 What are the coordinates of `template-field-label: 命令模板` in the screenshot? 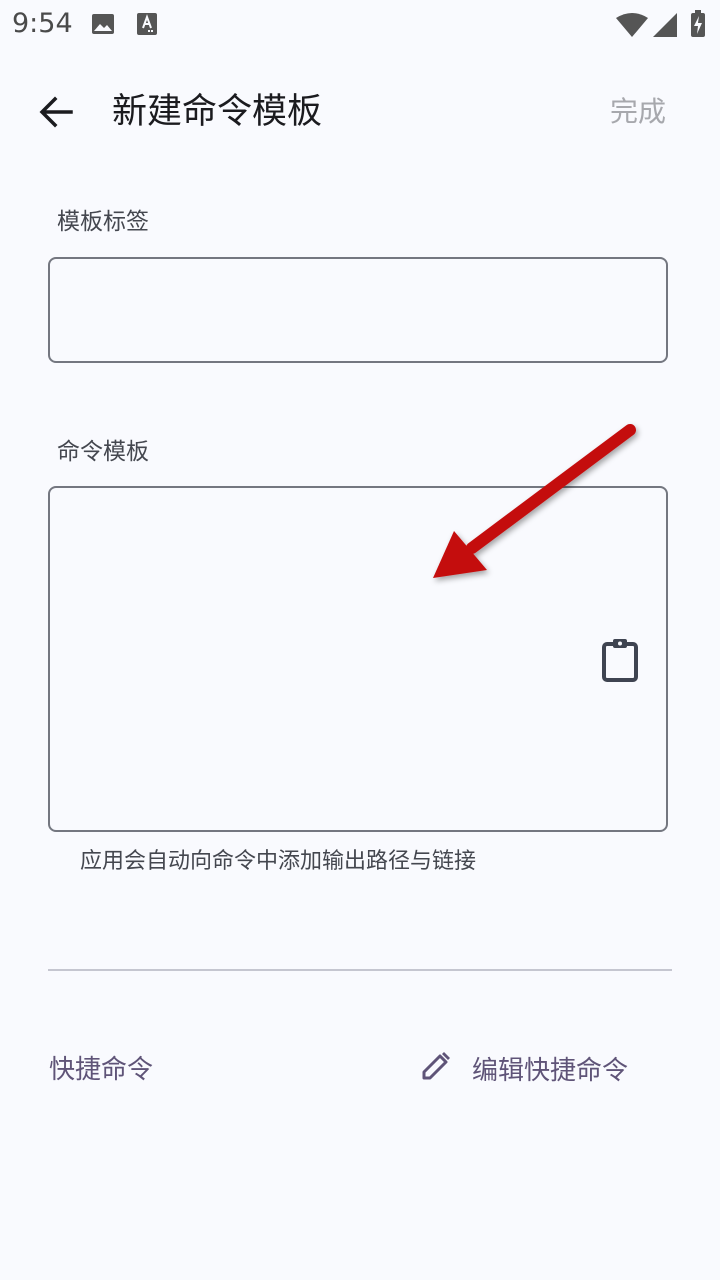 It's located at (103, 452).